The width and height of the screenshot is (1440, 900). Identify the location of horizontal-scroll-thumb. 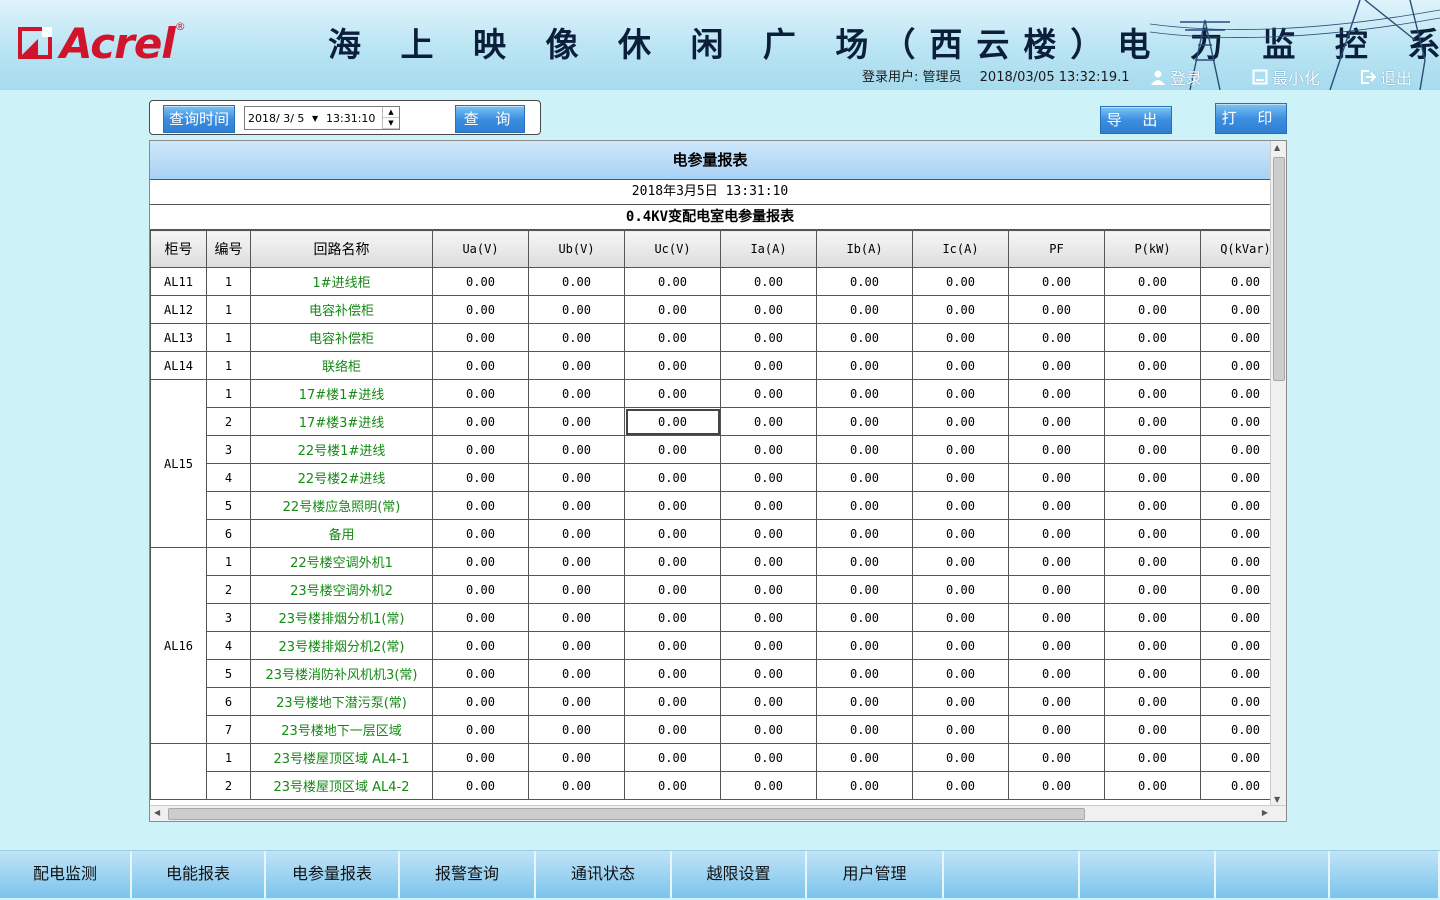
(626, 814).